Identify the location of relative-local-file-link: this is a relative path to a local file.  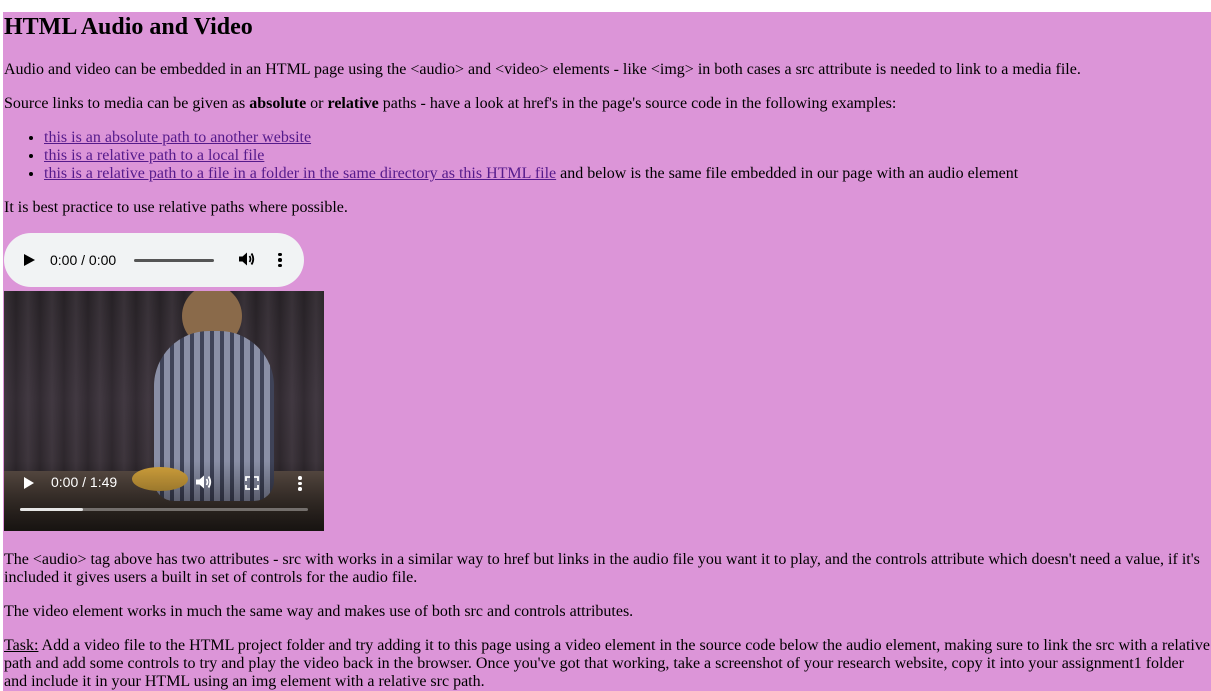
(154, 155).